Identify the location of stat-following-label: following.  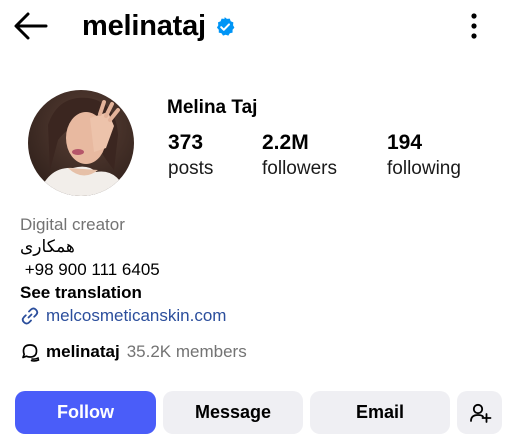
(424, 168).